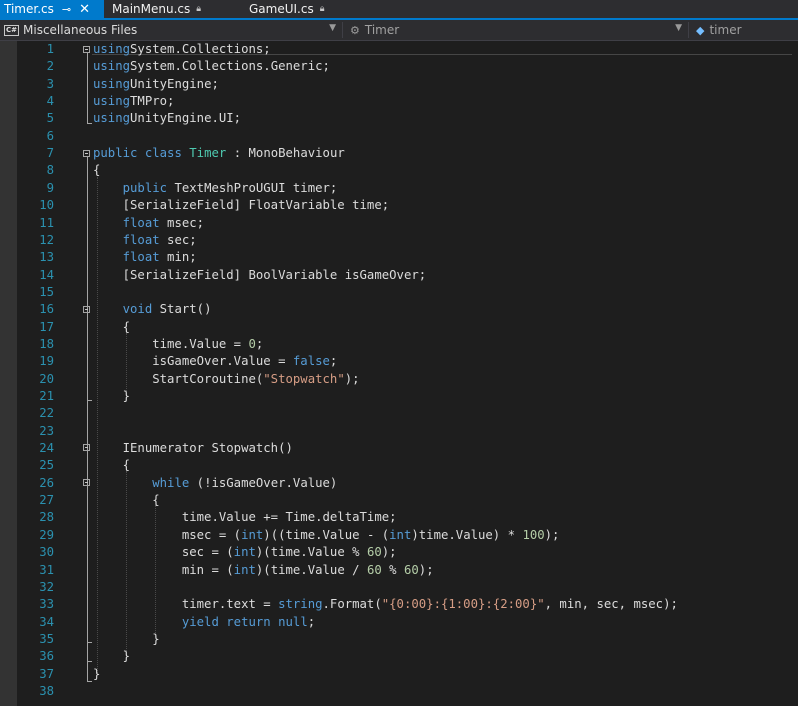 This screenshot has height=706, width=798. Describe the element at coordinates (46, 343) in the screenshot. I see `line-number: 18` at that location.